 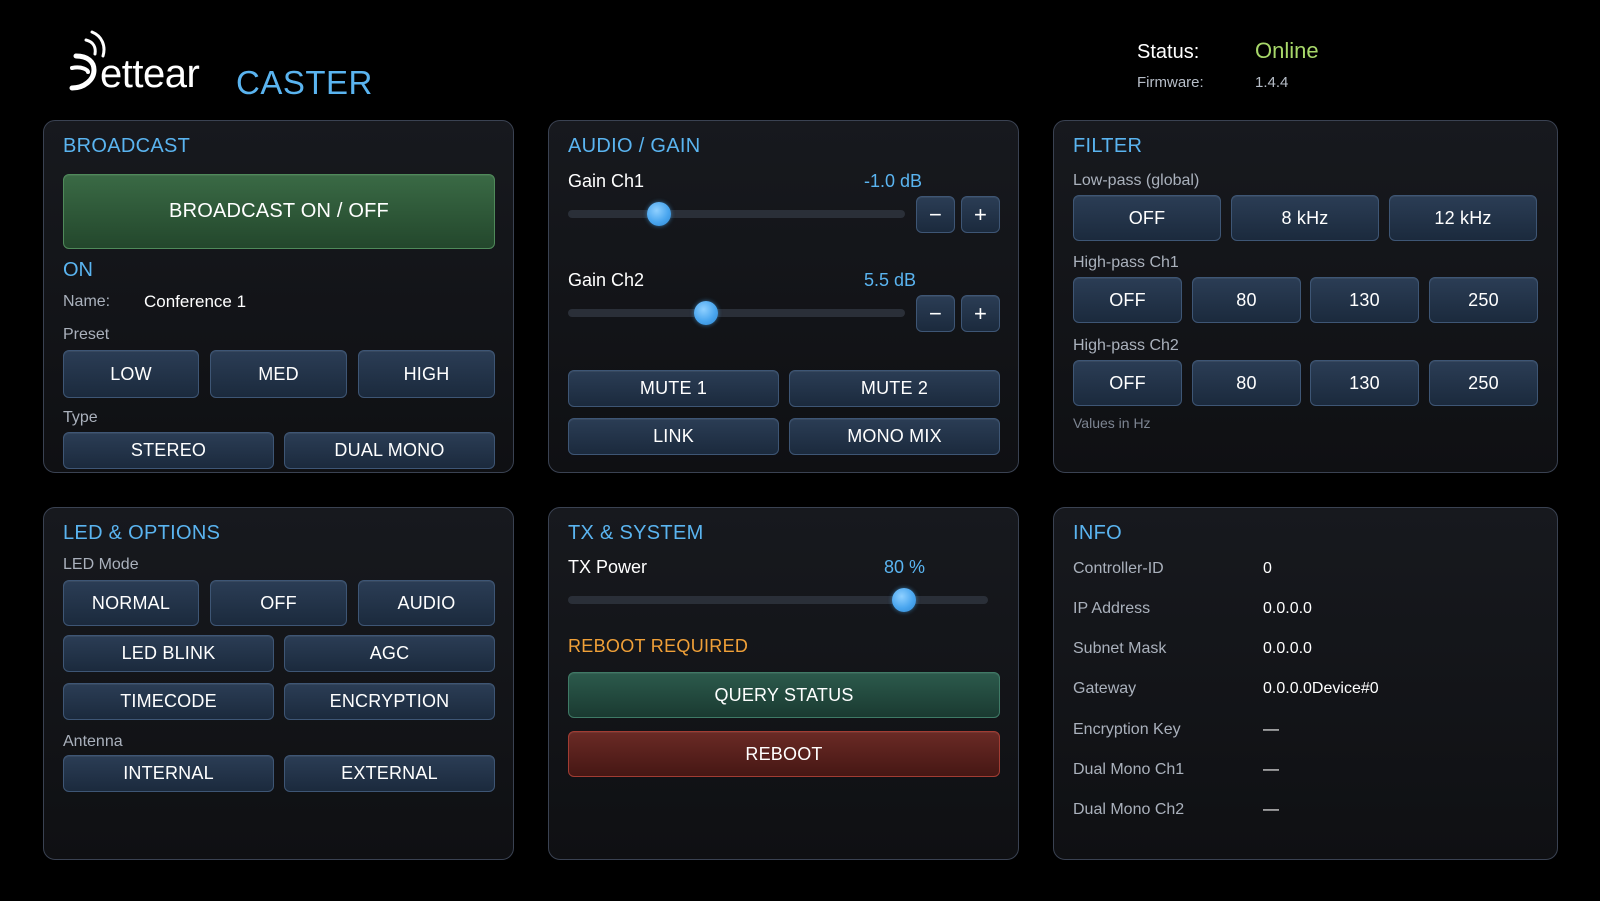 I want to click on status-value: Online, so click(x=1287, y=50).